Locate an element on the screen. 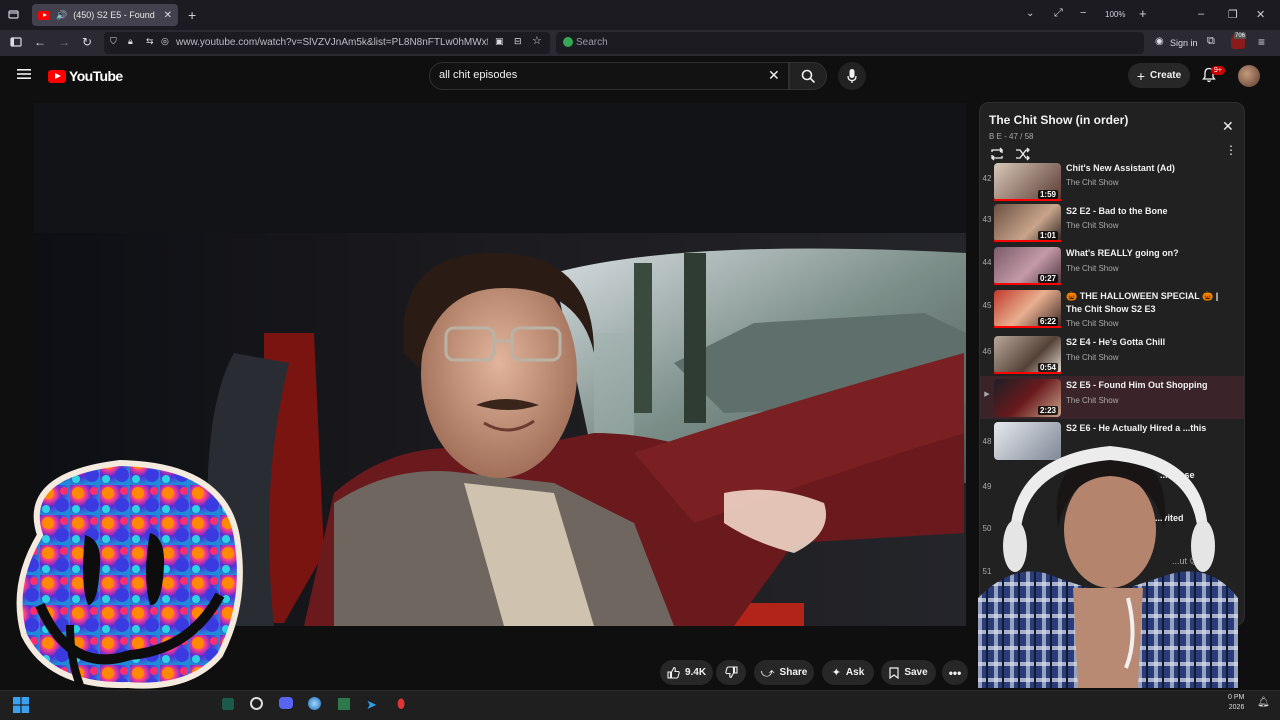  ask-label: Ask is located at coordinates (855, 672).